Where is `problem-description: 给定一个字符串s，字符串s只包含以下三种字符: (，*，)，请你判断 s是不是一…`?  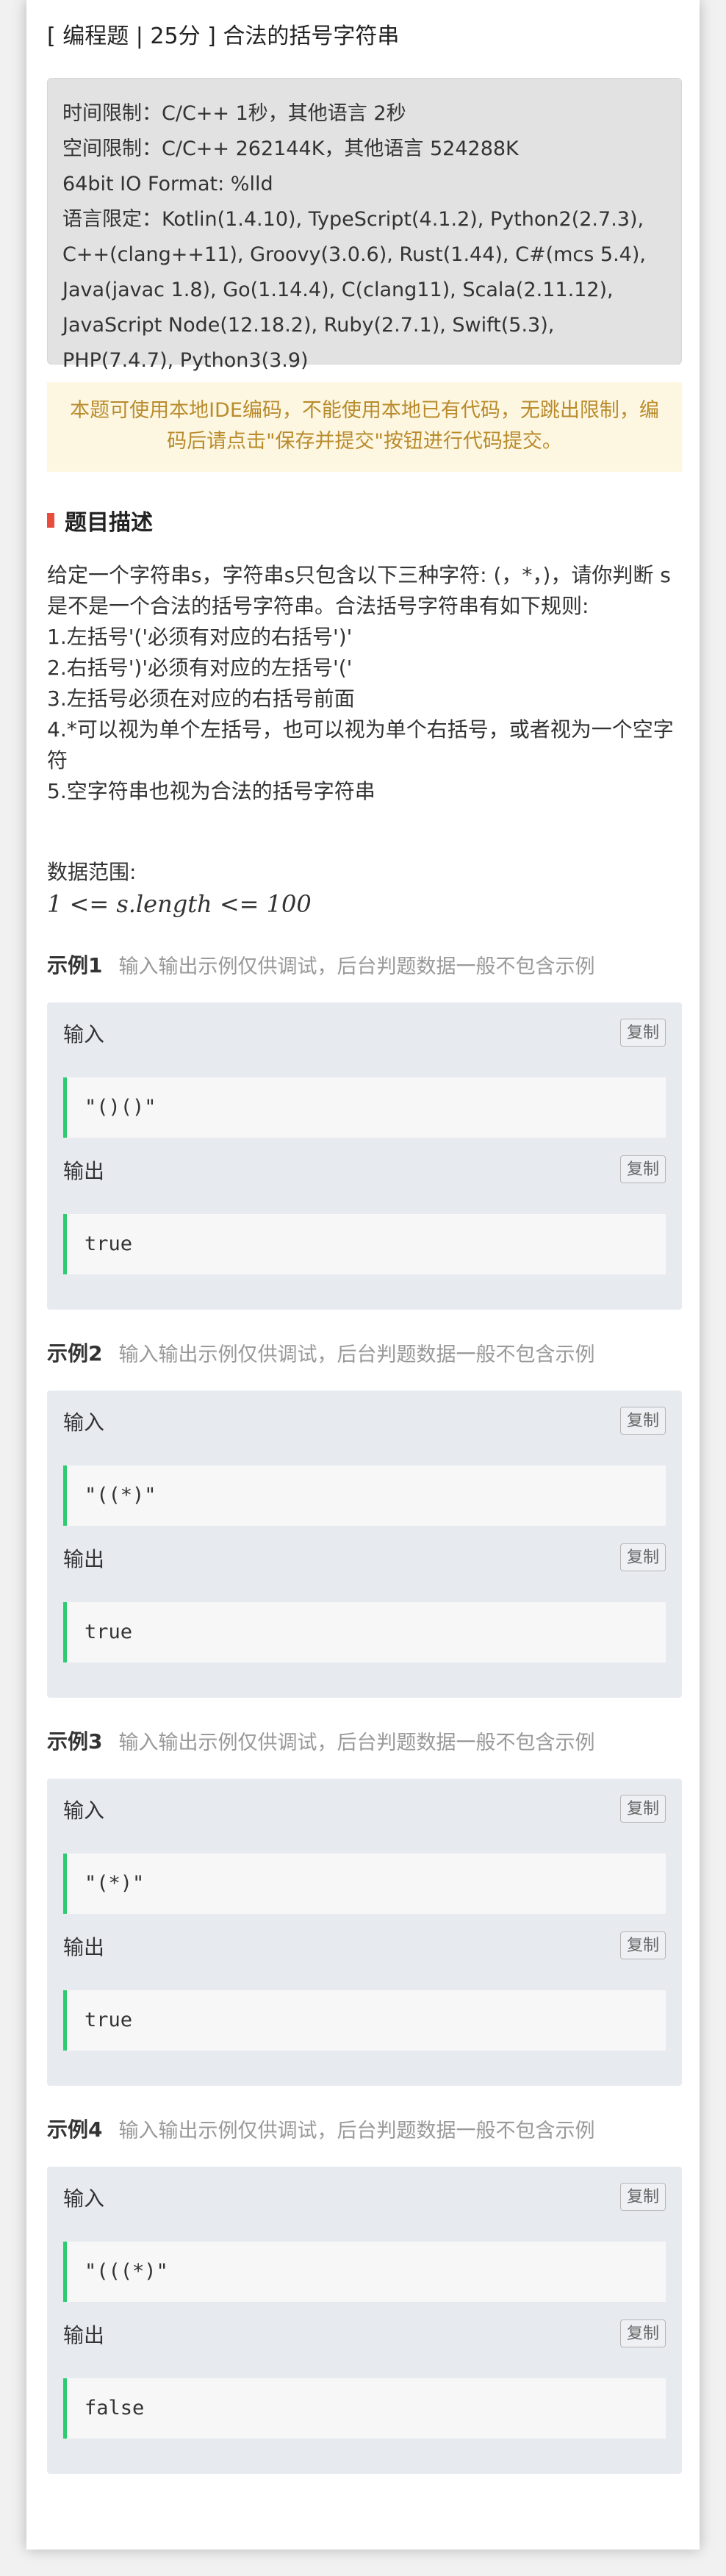 problem-description: 给定一个字符串s，字符串s只包含以下三种字符: (，*，)，请你判断 s是不是一… is located at coordinates (364, 683).